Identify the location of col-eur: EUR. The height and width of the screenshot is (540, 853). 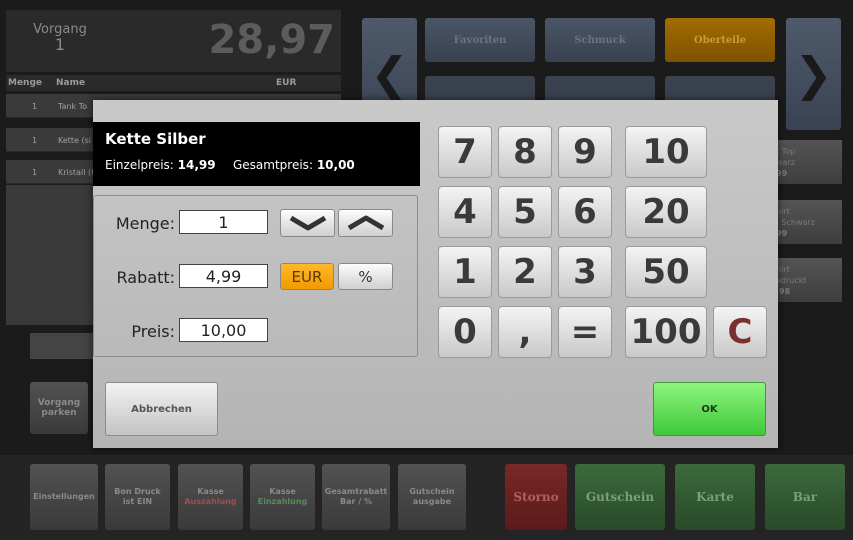
(286, 83).